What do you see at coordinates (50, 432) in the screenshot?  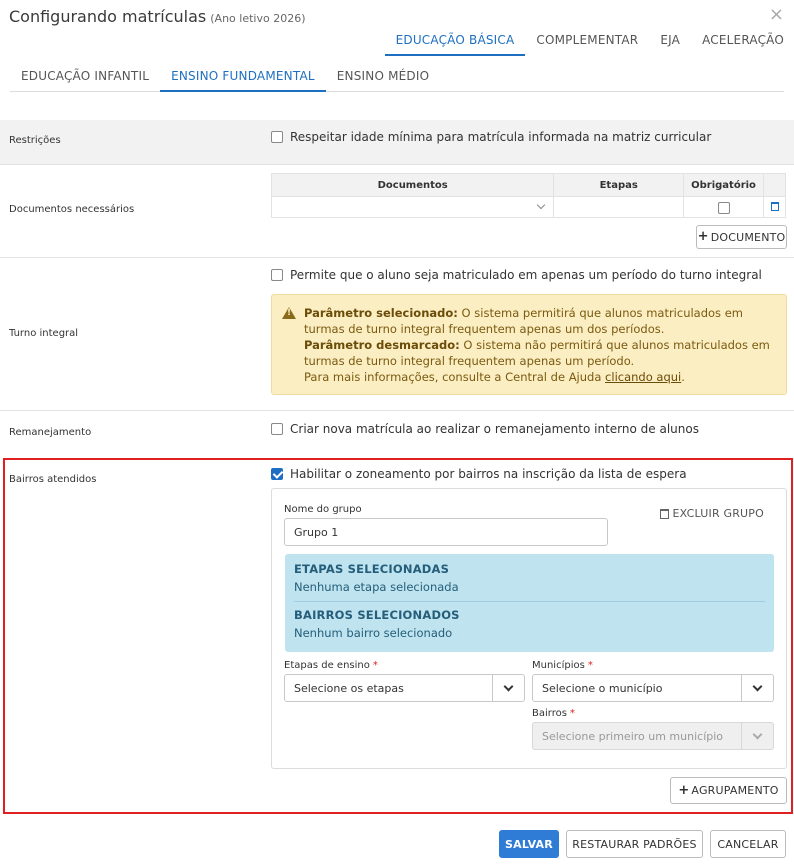 I see `remanejamento-label: Remanejamento` at bounding box center [50, 432].